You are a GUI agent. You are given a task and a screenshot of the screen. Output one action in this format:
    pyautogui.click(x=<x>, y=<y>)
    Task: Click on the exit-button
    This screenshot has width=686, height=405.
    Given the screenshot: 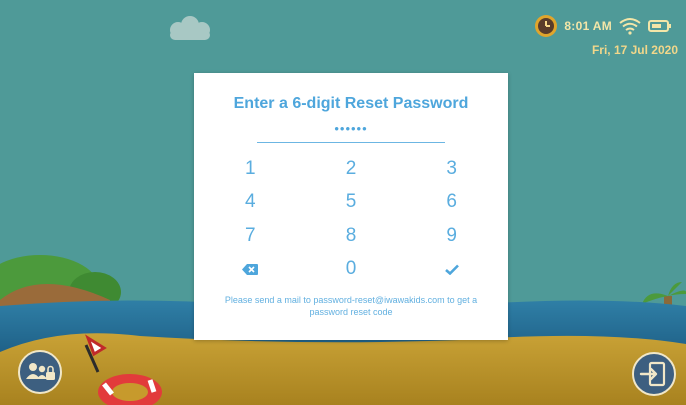 What is the action you would take?
    pyautogui.click(x=654, y=374)
    